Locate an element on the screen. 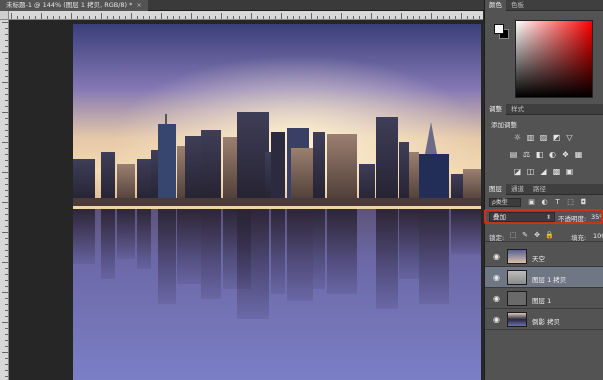 The width and height of the screenshot is (603, 380). channel-mixer-icon: ❖ is located at coordinates (565, 154).